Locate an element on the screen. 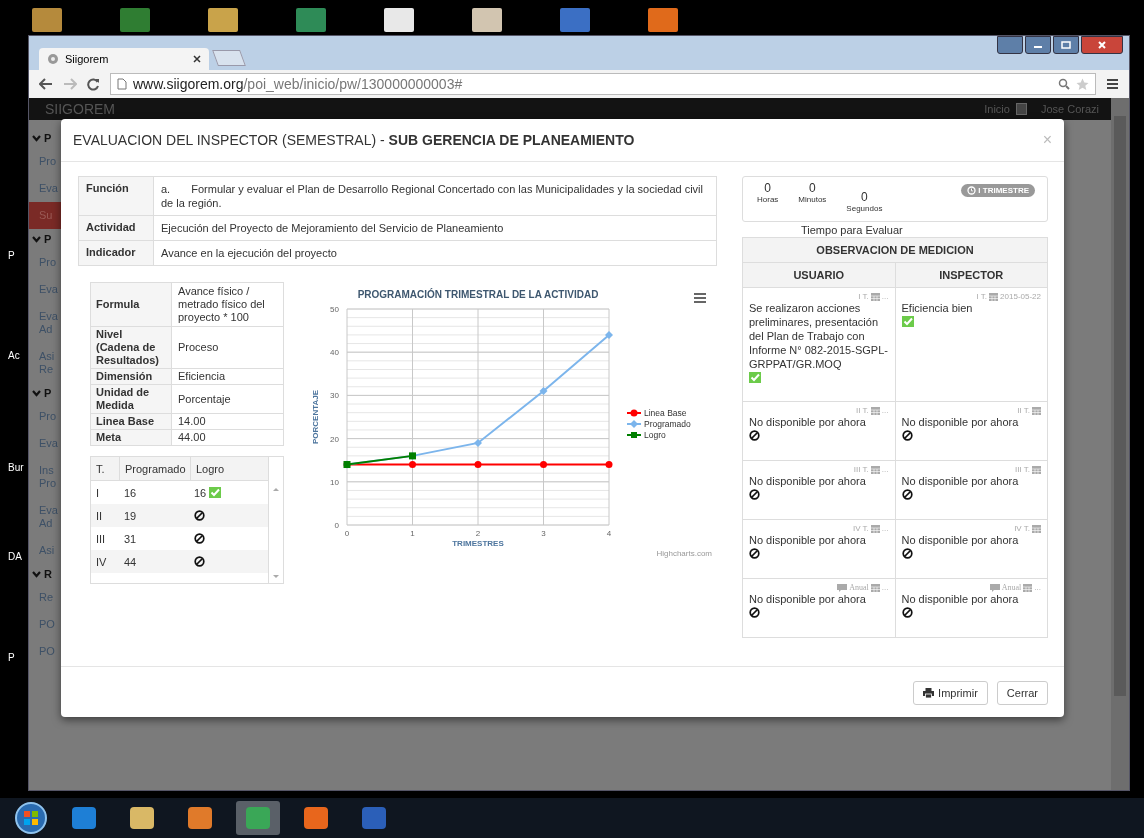  address-bar: www.siigorem.org/poi_web/inicio/pw/130000000003# is located at coordinates (603, 84).